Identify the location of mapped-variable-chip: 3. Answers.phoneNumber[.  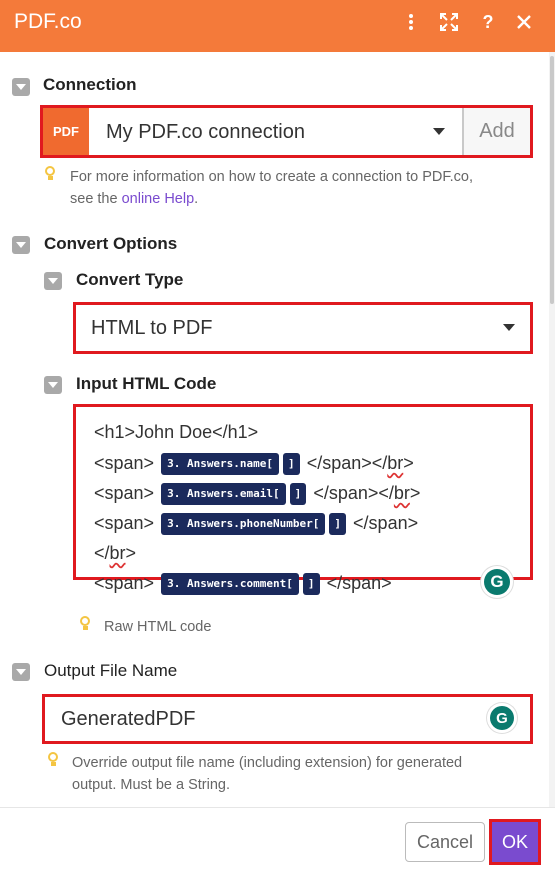
(243, 524).